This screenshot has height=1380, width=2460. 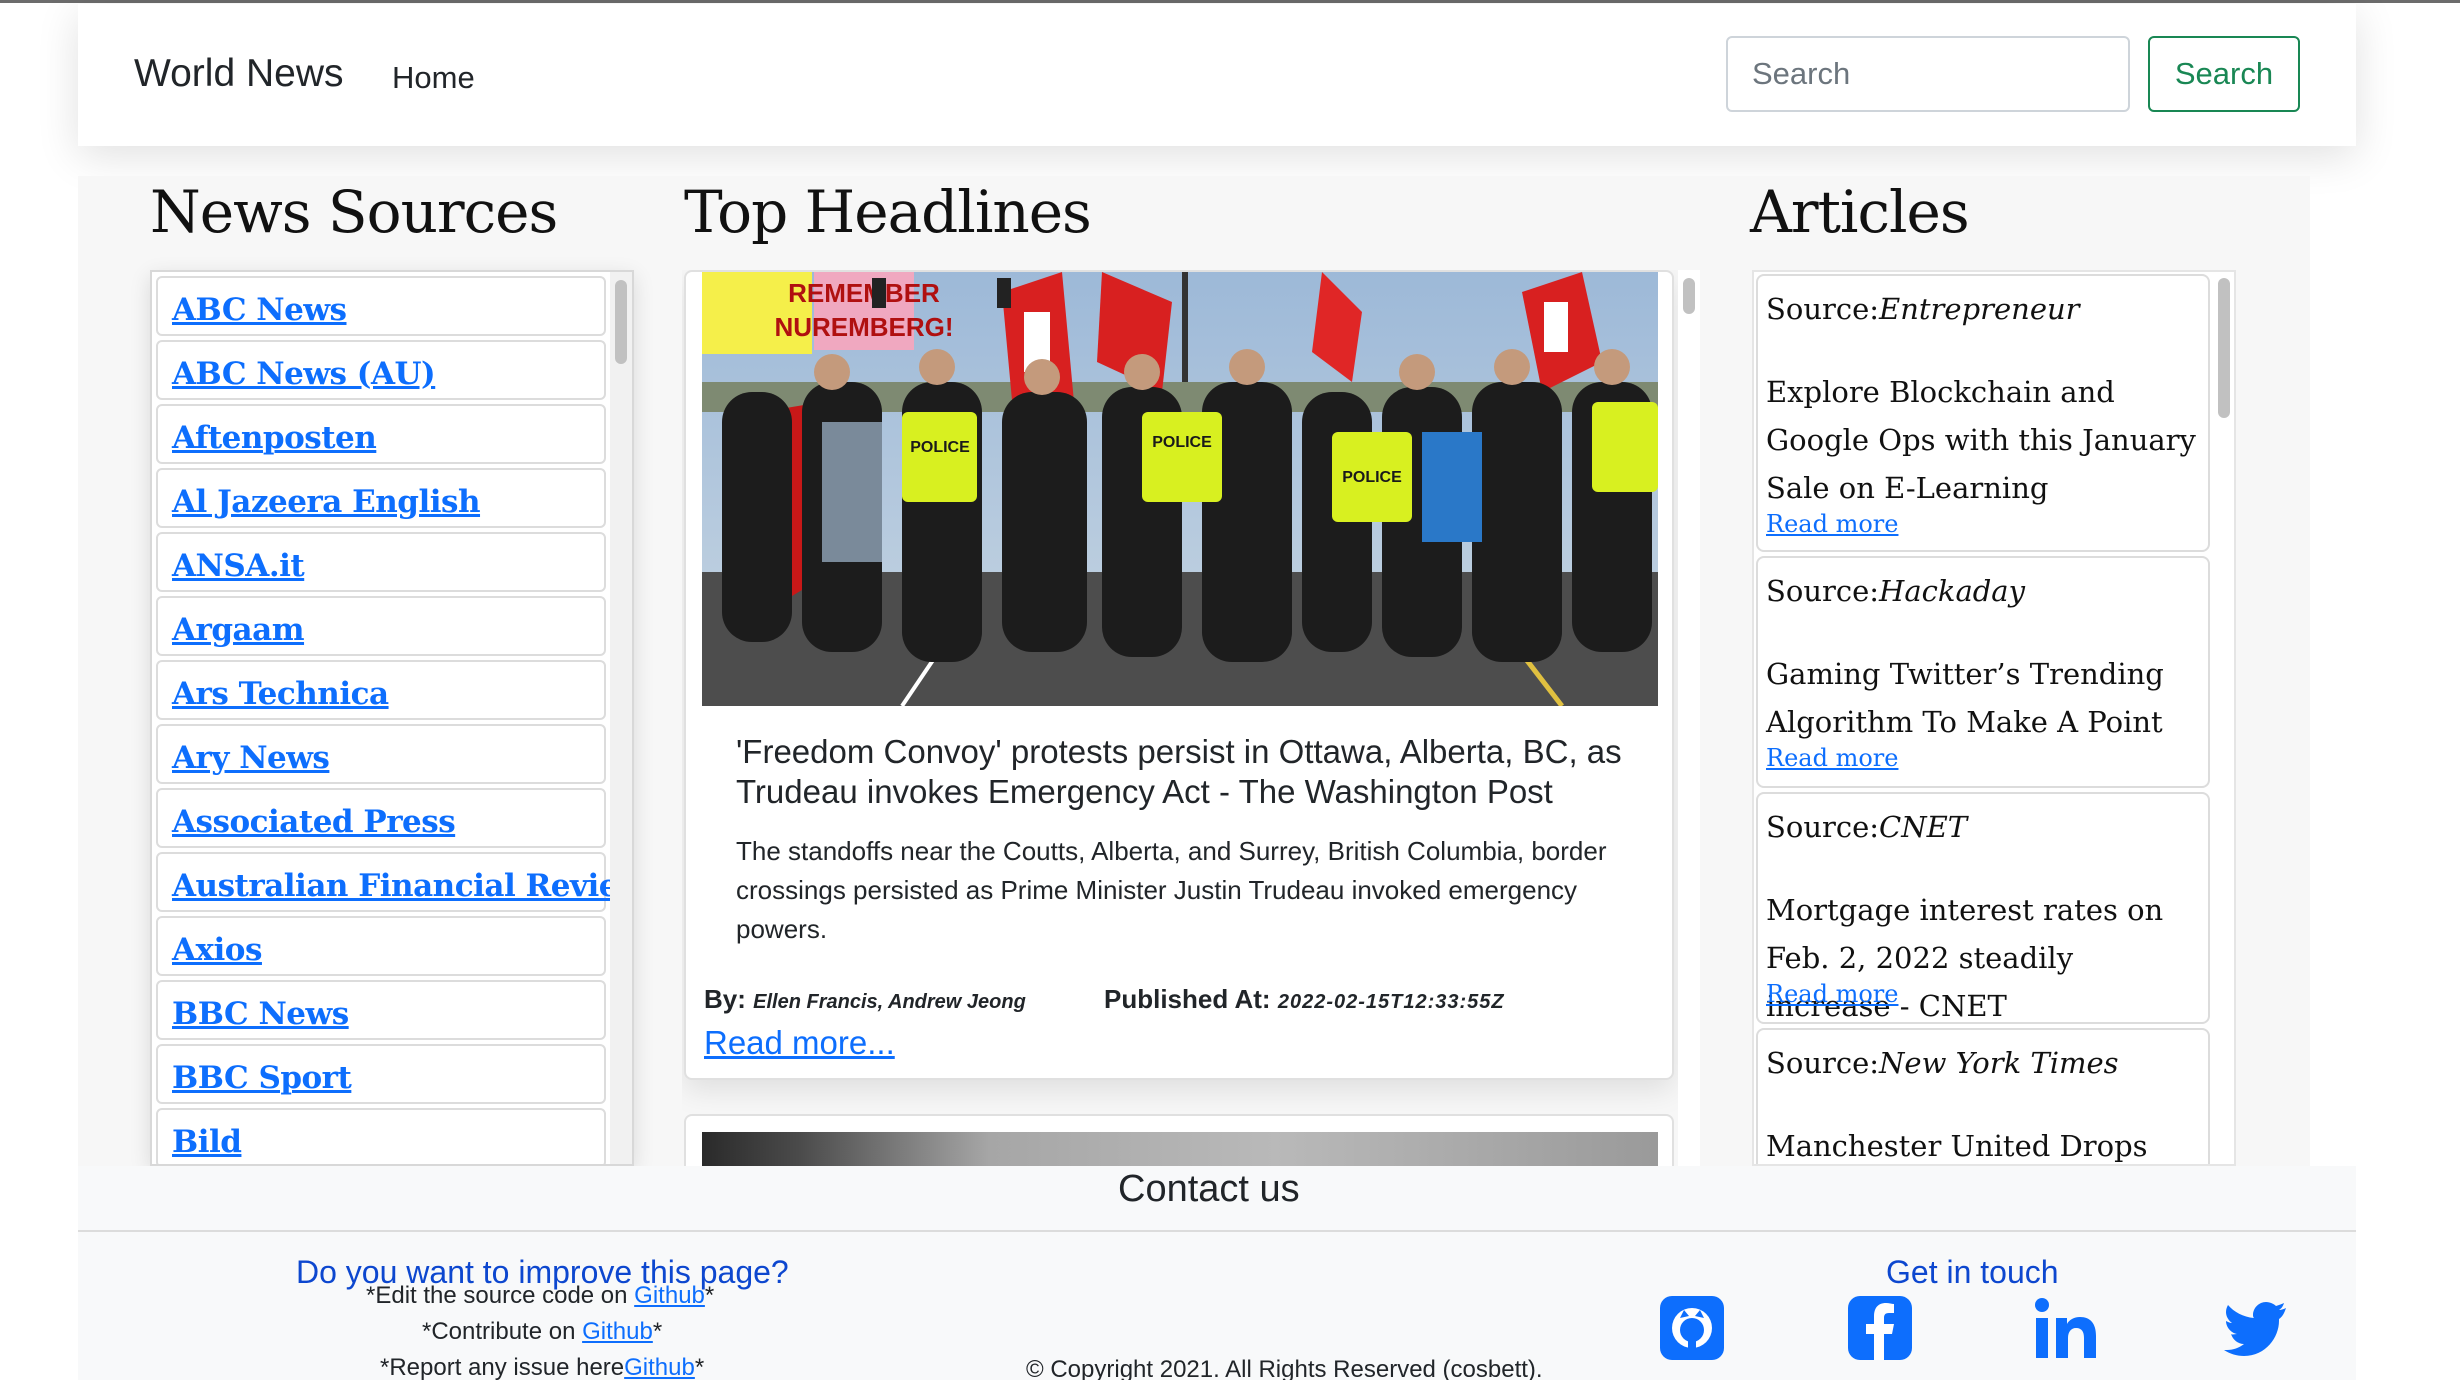 I want to click on headline-image, so click(x=1180, y=1149).